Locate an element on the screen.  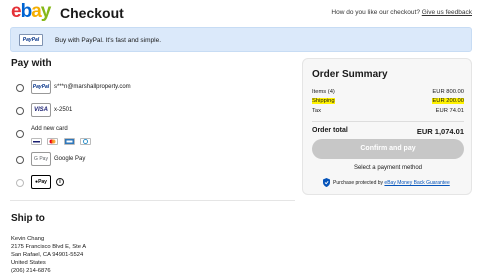
money-back-guarantee-link: eBay Money Back Guarantee is located at coordinates (416, 183).